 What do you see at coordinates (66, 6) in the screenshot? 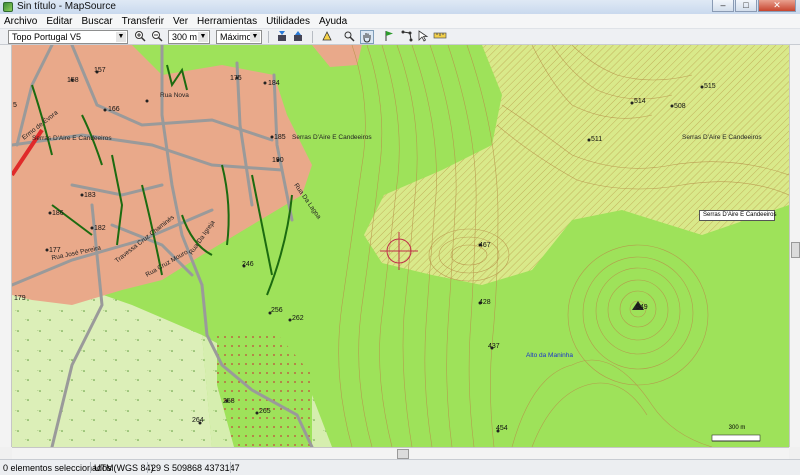
I see `window-title: Sin título - MapSource` at bounding box center [66, 6].